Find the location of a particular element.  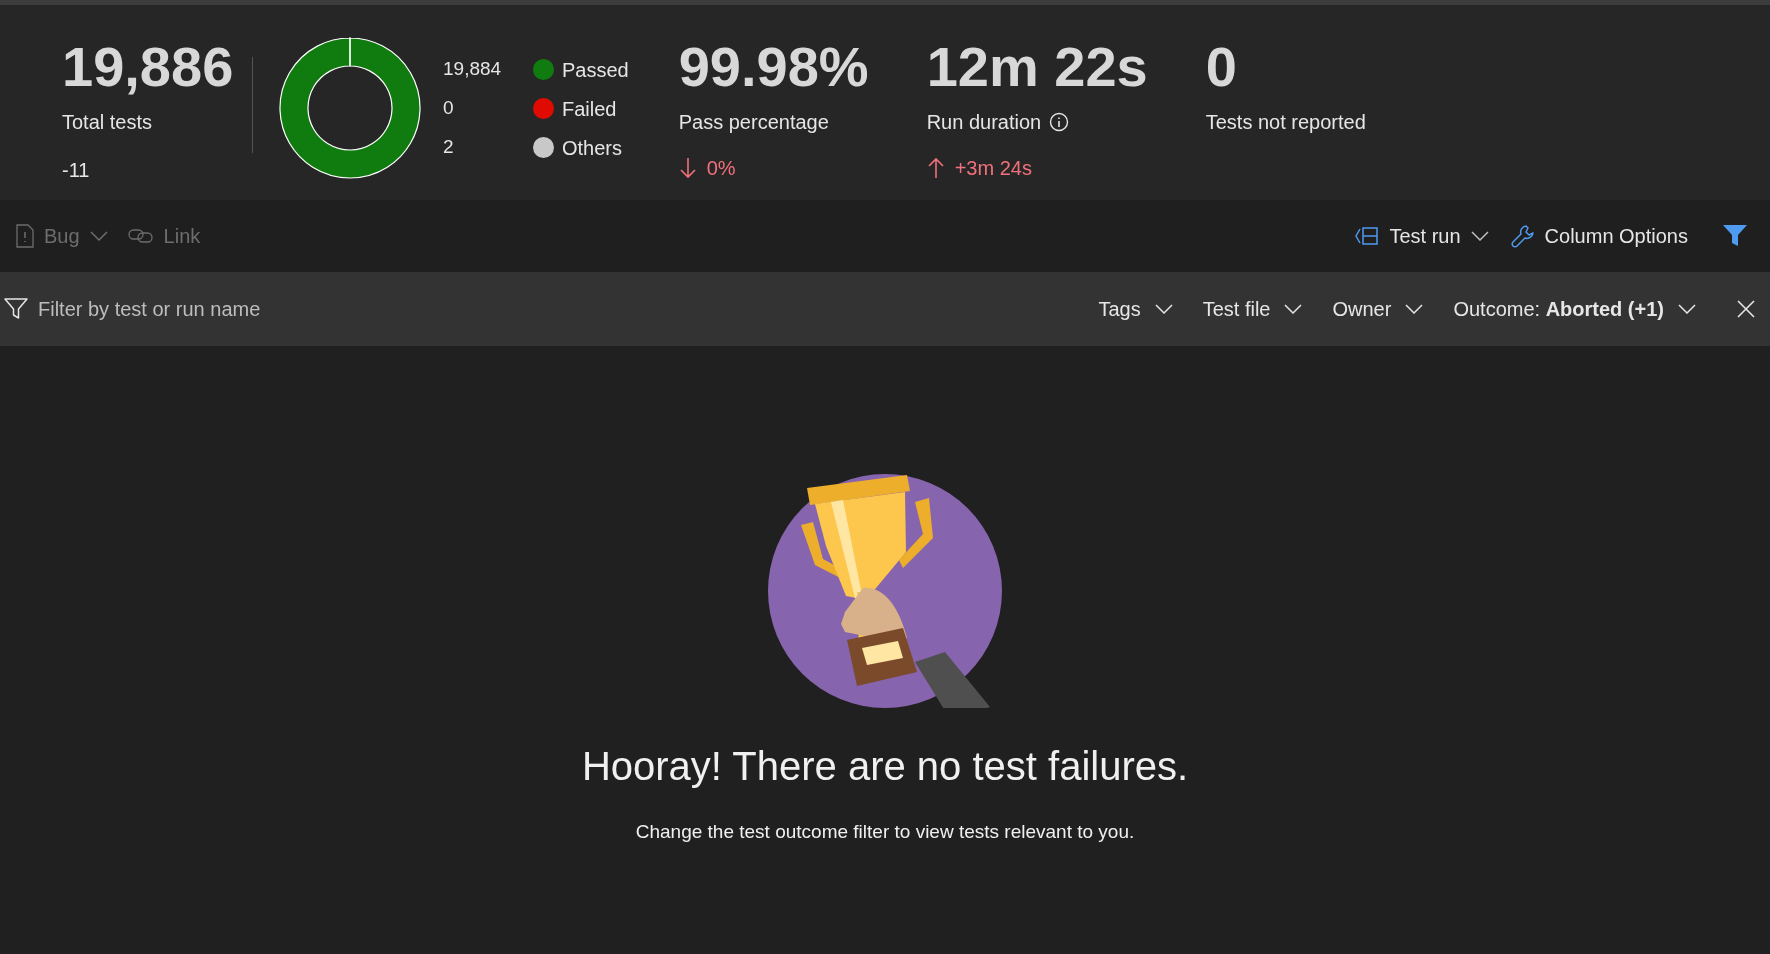

legend-label: Passed is located at coordinates (595, 70).